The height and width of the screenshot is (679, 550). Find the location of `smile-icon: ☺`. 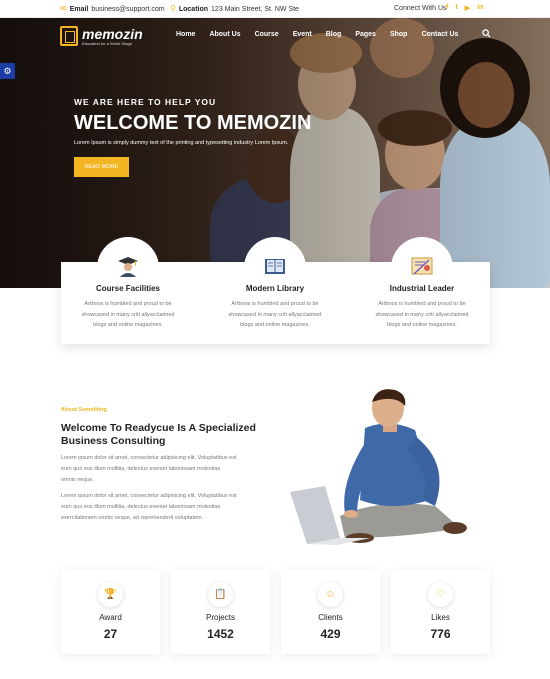

smile-icon: ☺ is located at coordinates (330, 594).